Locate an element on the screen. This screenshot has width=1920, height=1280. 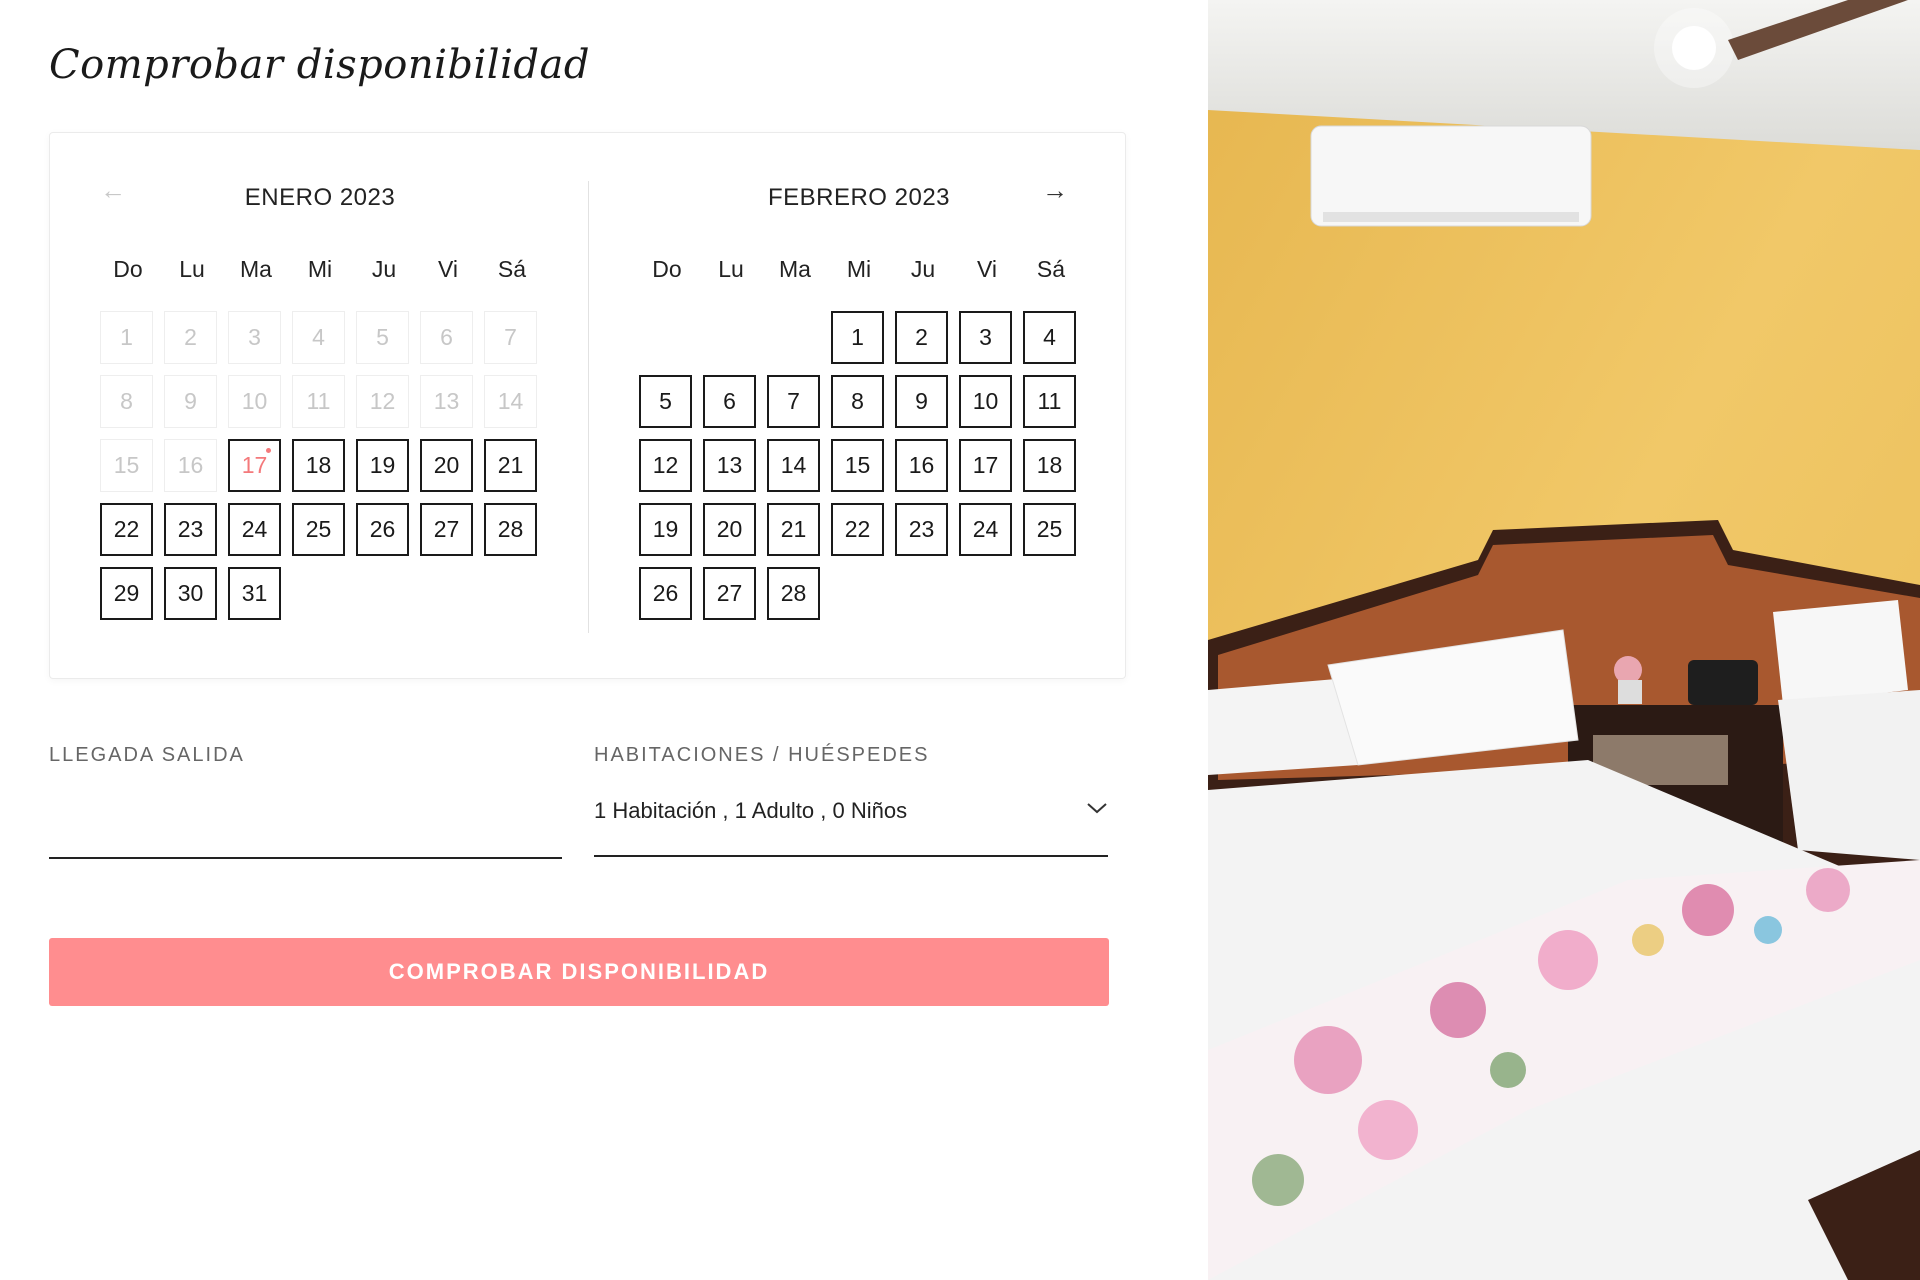
chevron-down-icon is located at coordinates (1097, 808).